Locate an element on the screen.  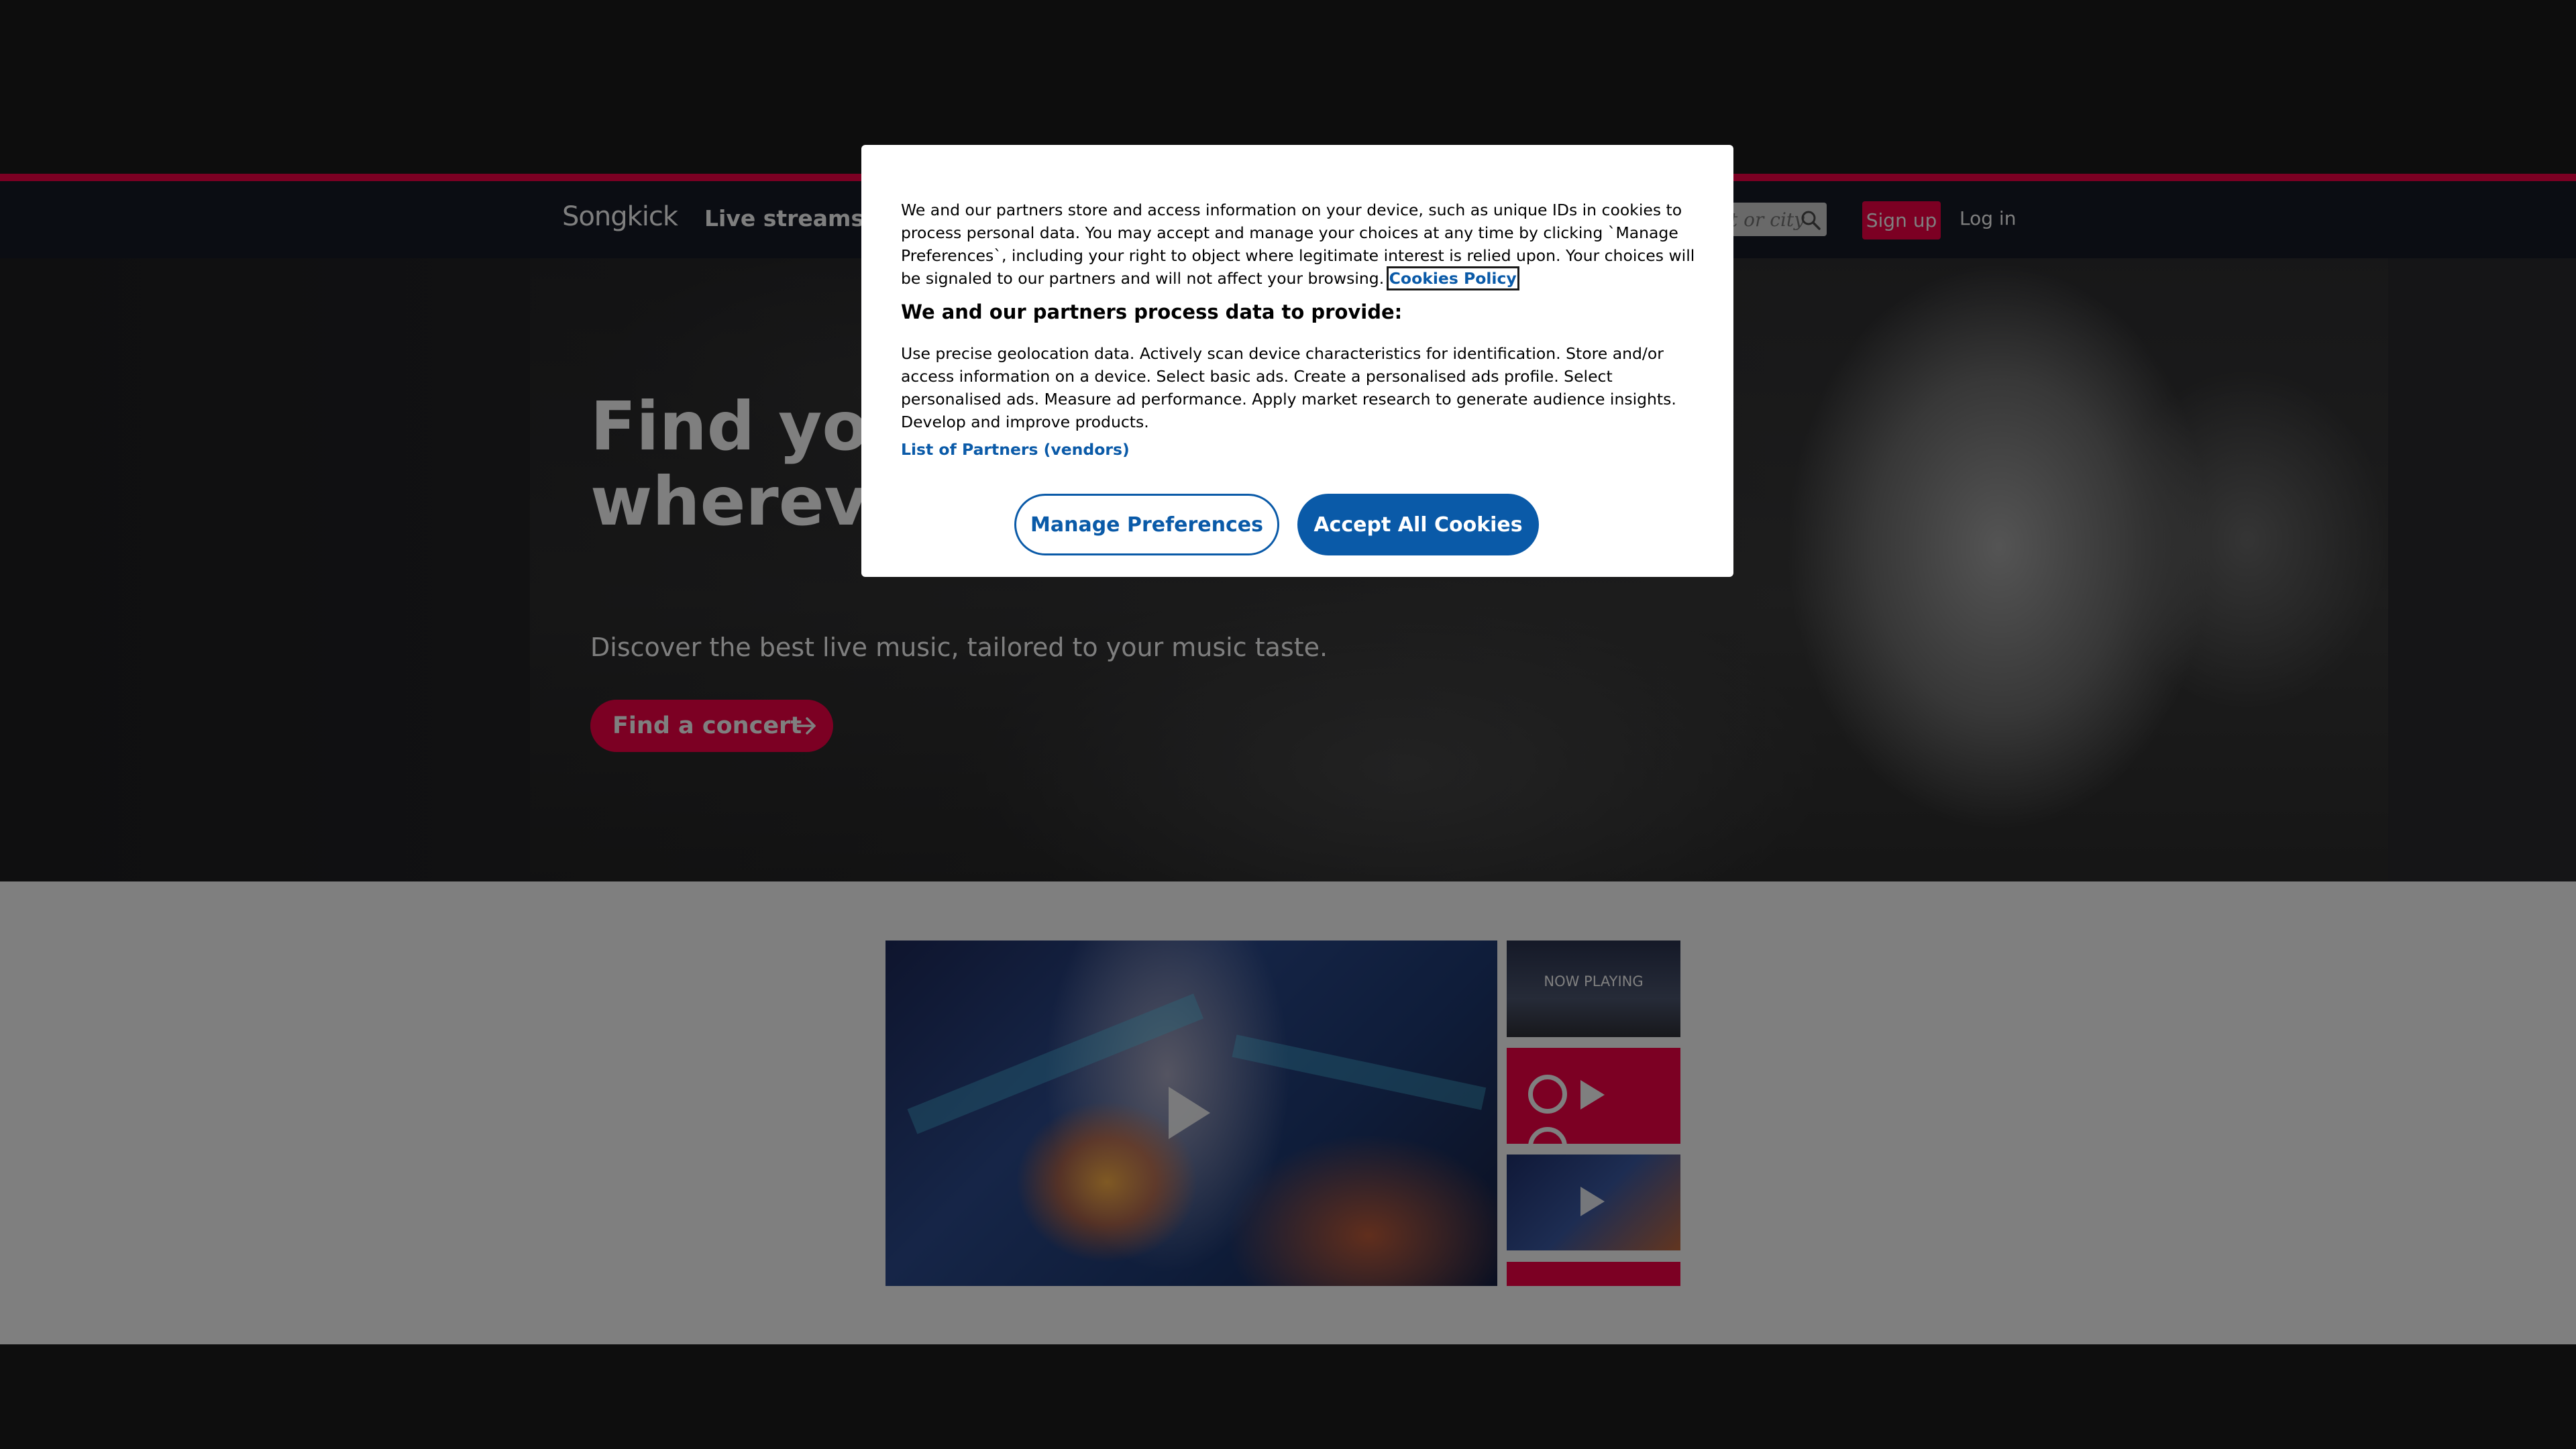
cookies-policy-link: Cookies Policy is located at coordinates (1452, 278).